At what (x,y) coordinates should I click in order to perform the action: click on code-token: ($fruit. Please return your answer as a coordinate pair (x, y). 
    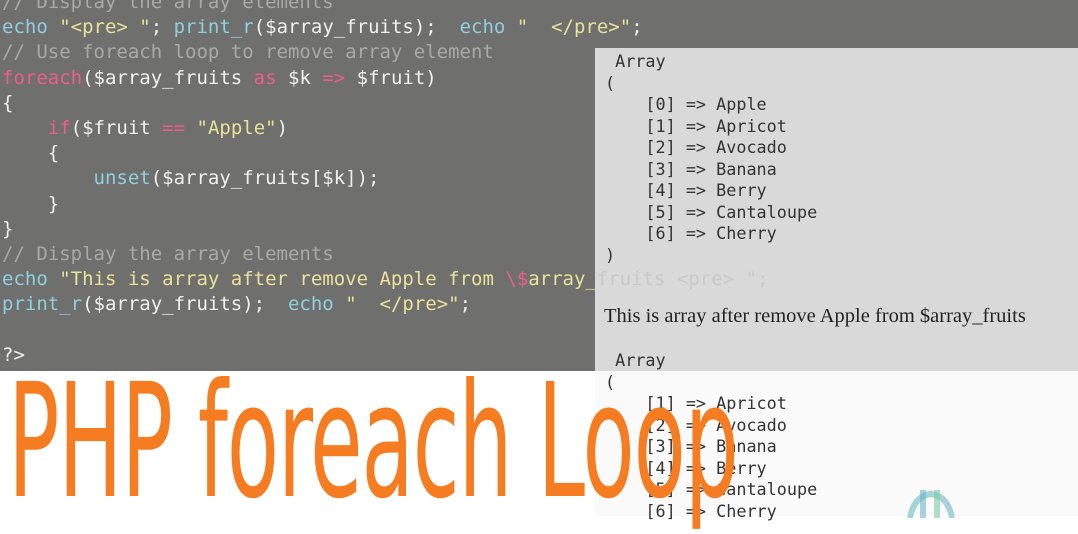
    Looking at the image, I should click on (116, 127).